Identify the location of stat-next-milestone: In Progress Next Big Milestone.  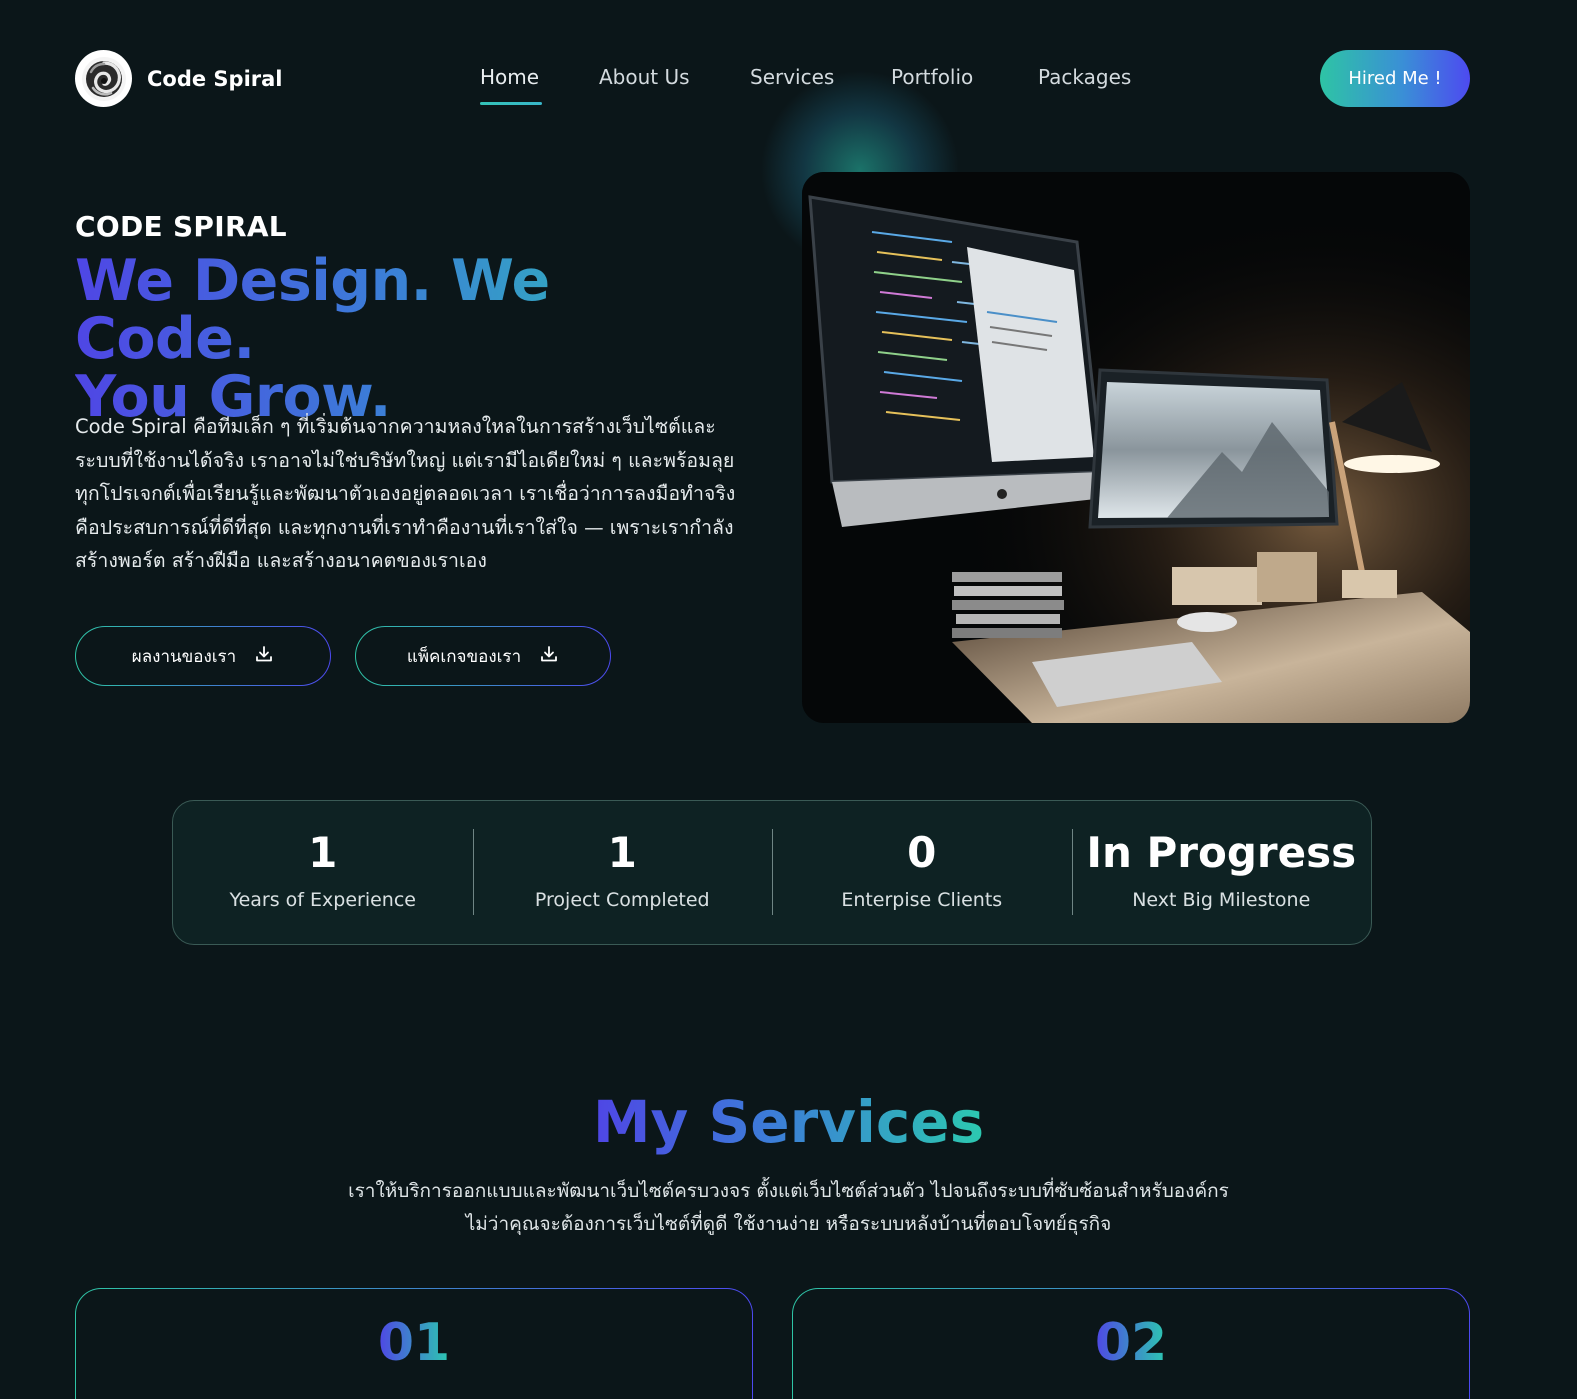
(1221, 872).